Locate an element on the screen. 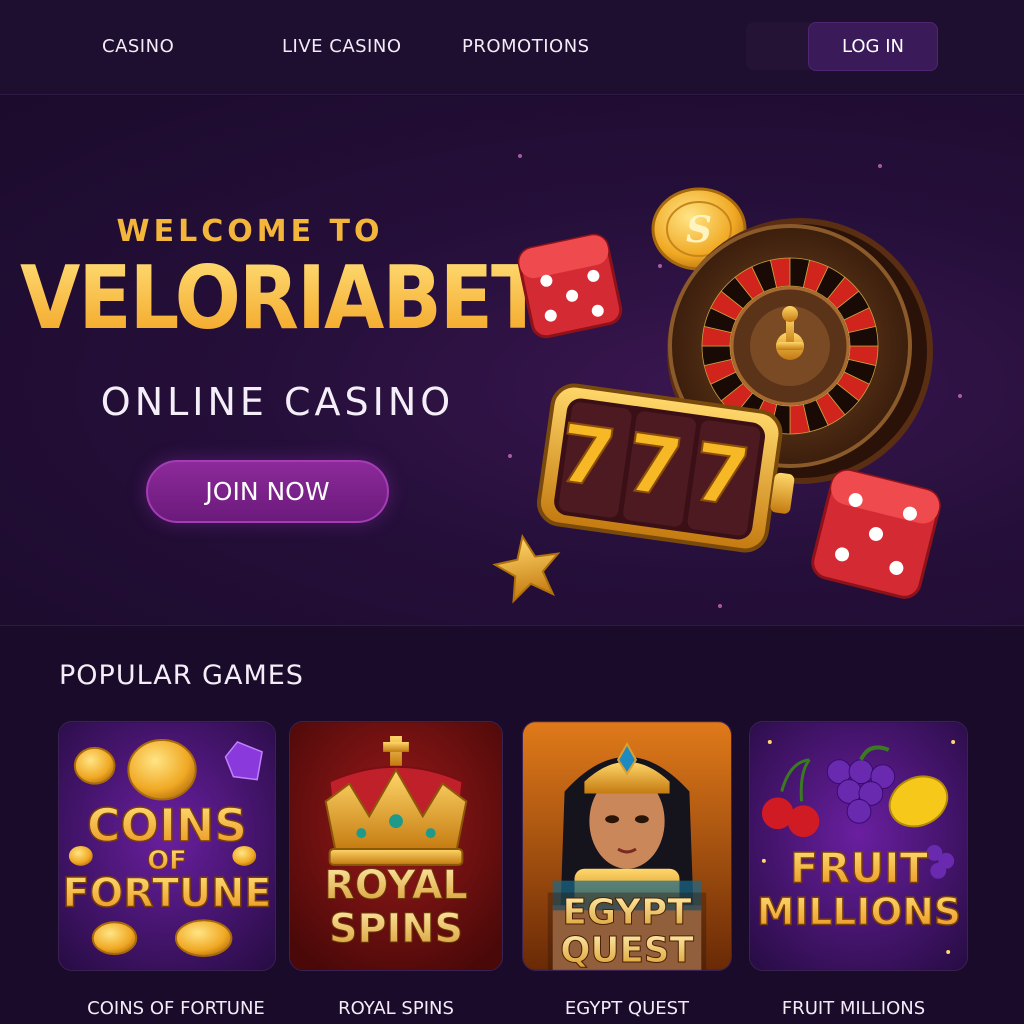 The width and height of the screenshot is (1024, 1024). svg-text: SPINS is located at coordinates (396, 929).